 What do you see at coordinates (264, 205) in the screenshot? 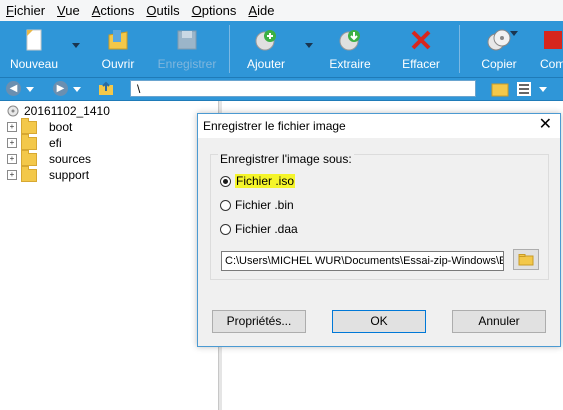
I see `radio-bin-label: Fichier .bin` at bounding box center [264, 205].